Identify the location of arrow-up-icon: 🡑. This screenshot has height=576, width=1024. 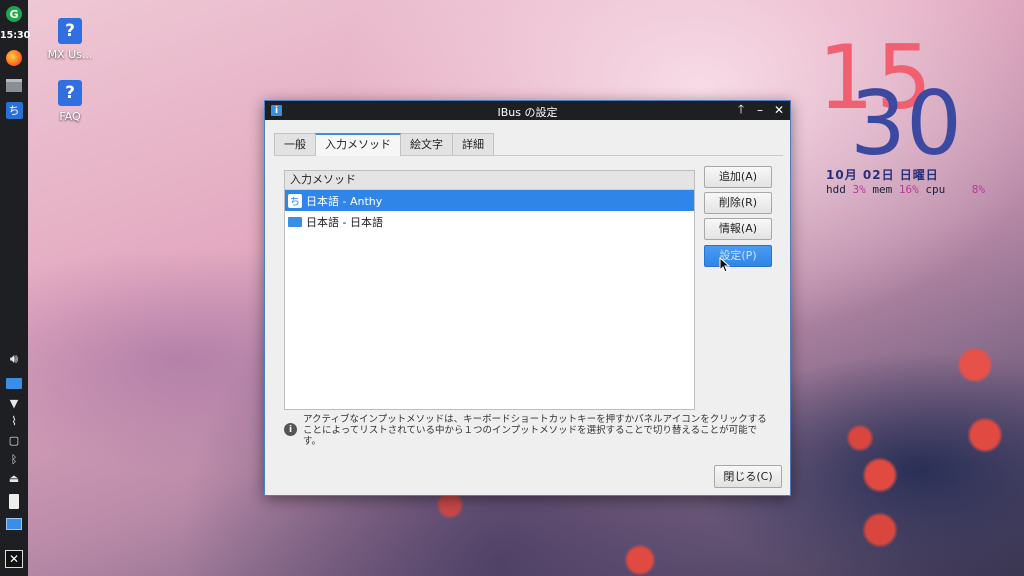
(741, 108).